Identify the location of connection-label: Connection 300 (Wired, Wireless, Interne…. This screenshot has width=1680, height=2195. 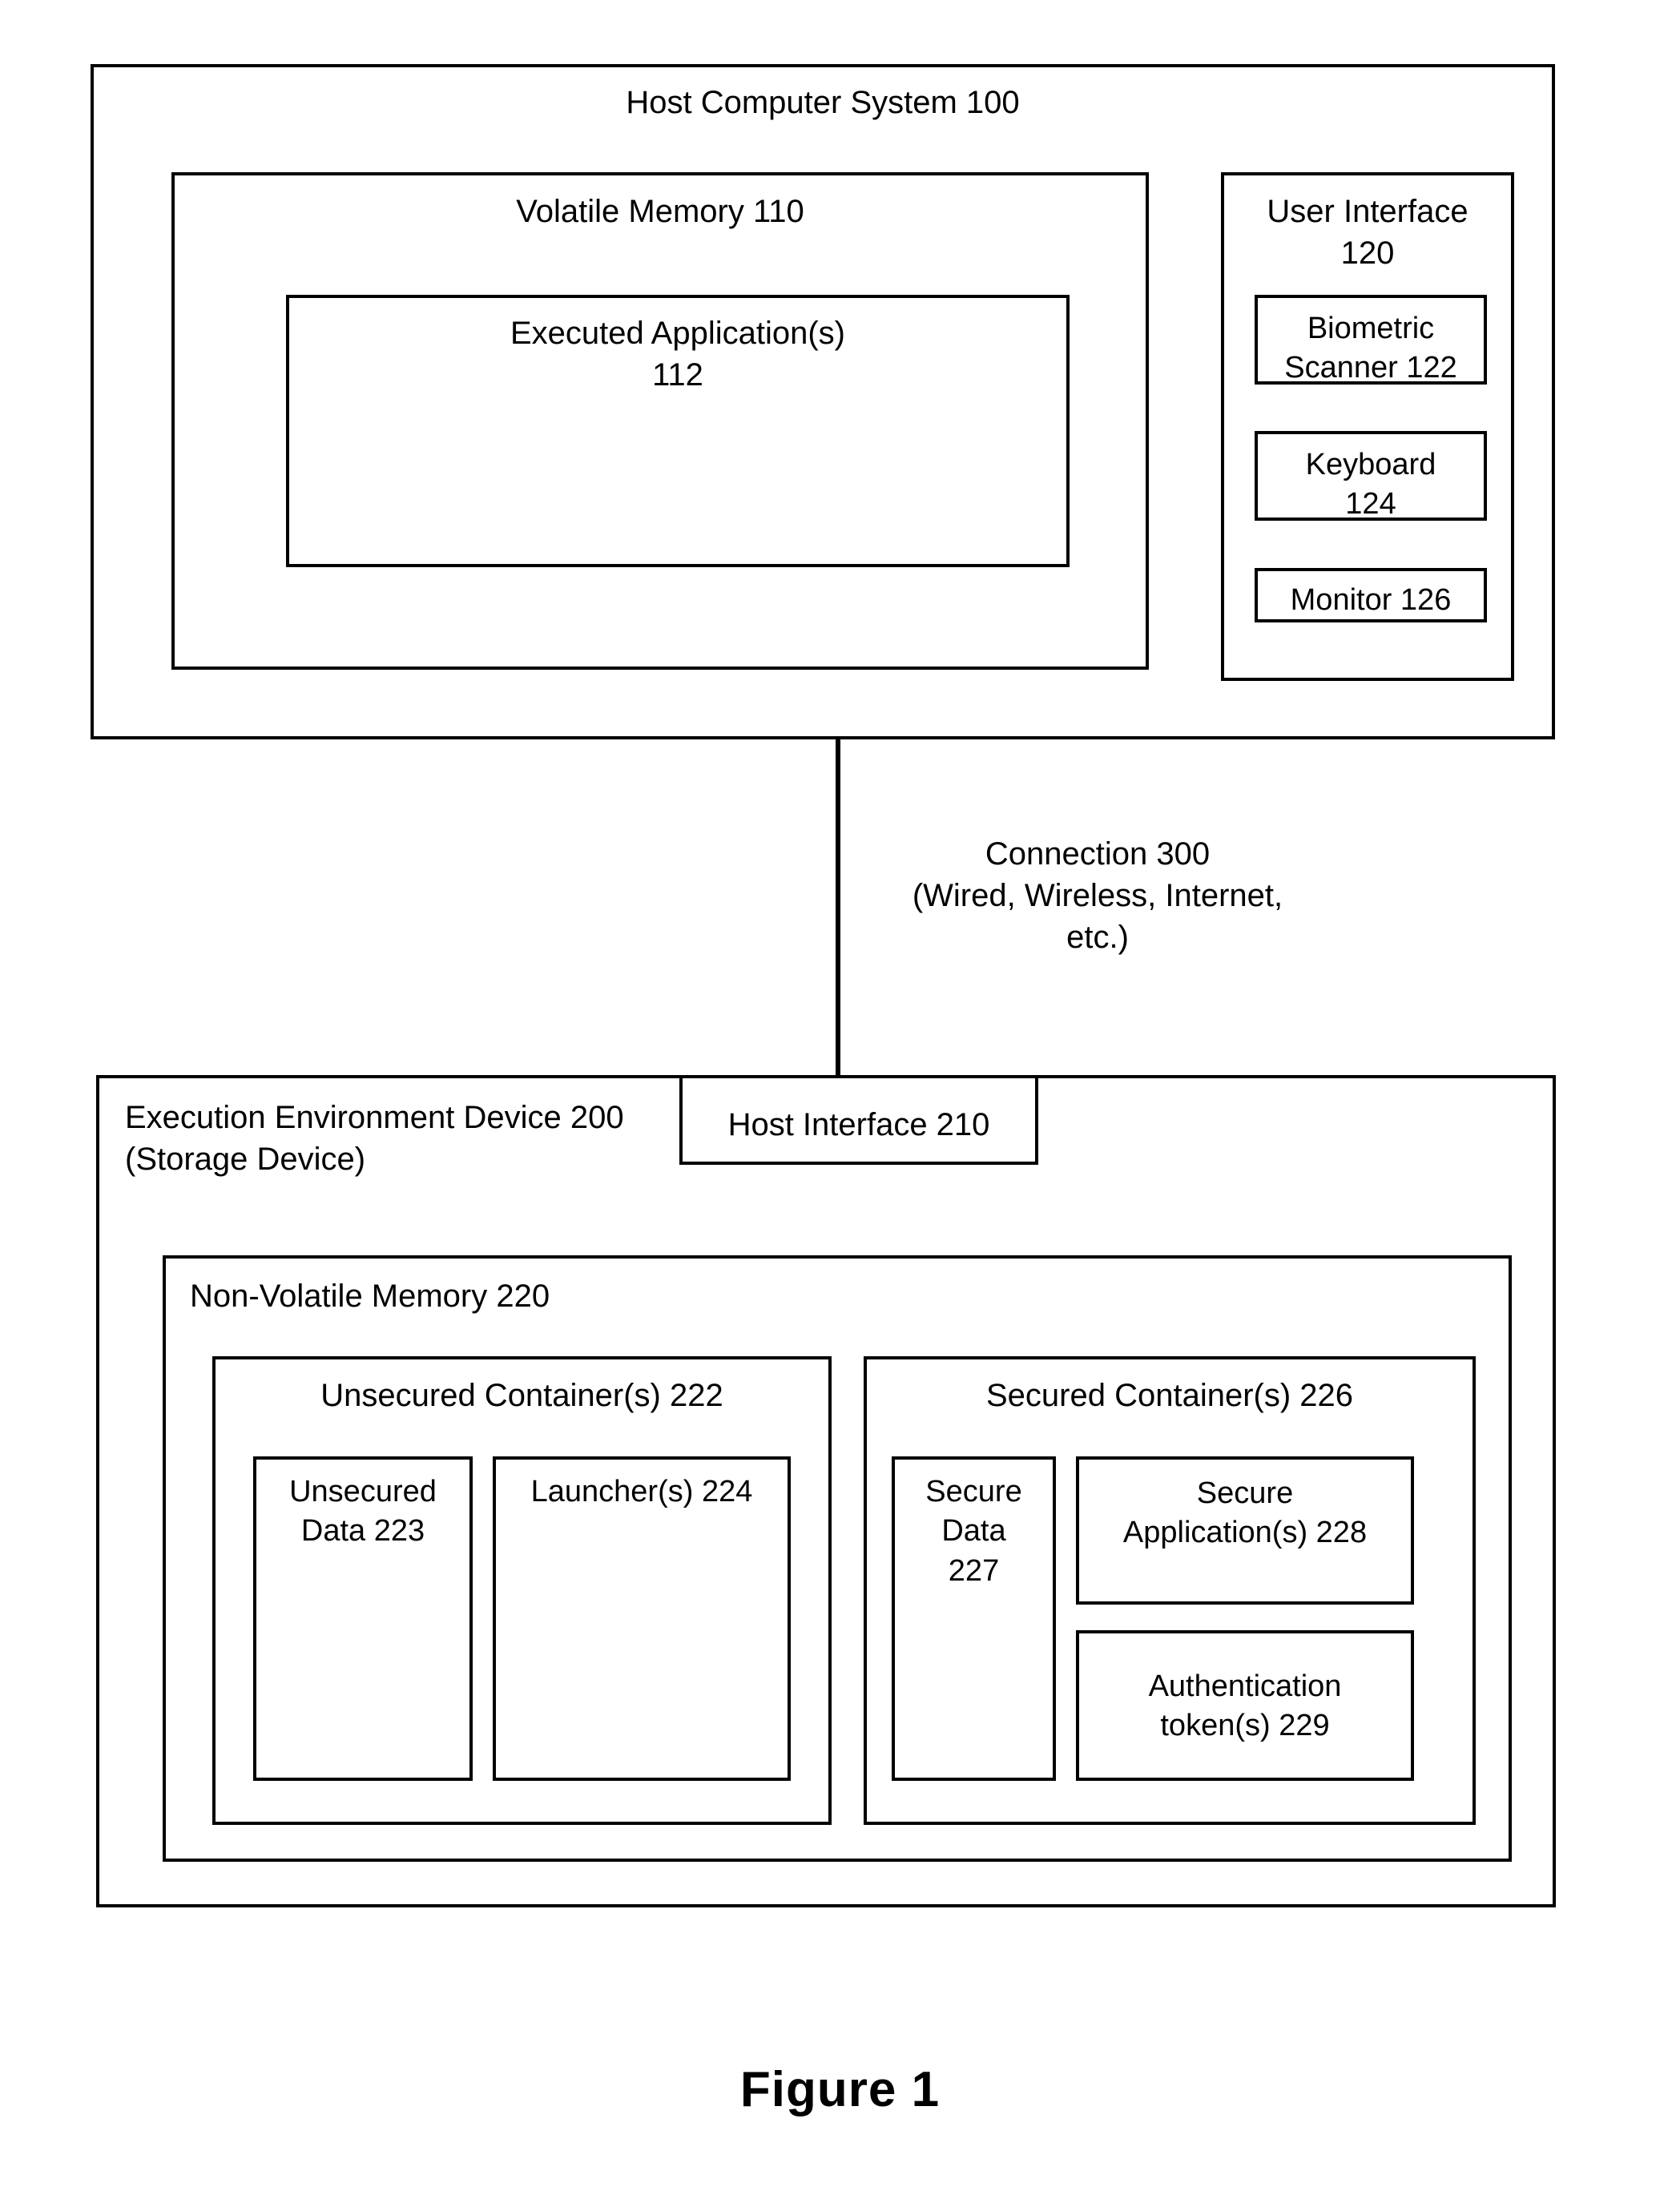
(1098, 895).